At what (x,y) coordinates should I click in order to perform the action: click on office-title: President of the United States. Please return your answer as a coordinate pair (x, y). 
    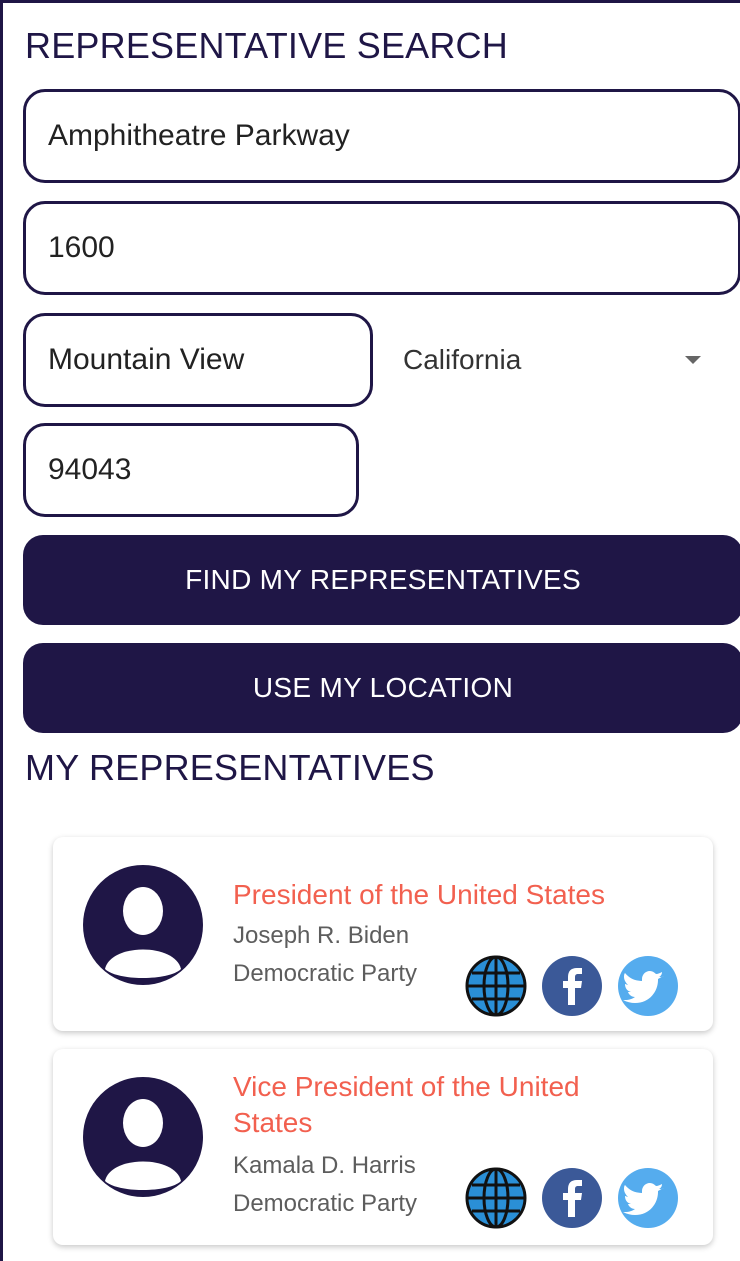
    Looking at the image, I should click on (419, 894).